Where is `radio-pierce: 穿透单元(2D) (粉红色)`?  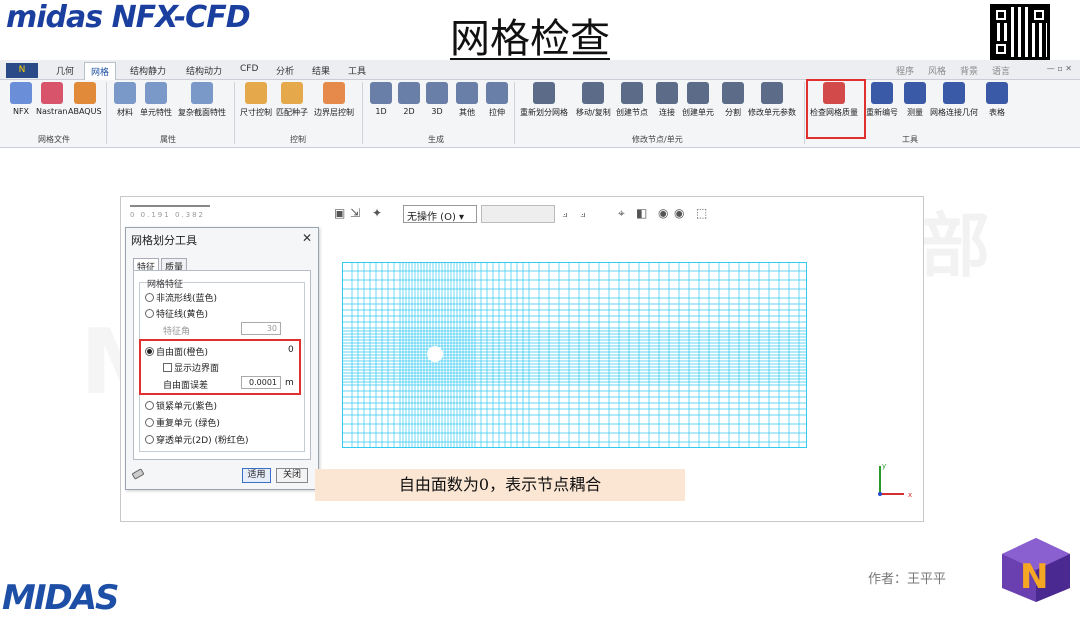
radio-pierce: 穿透单元(2D) (粉红色) is located at coordinates (197, 439).